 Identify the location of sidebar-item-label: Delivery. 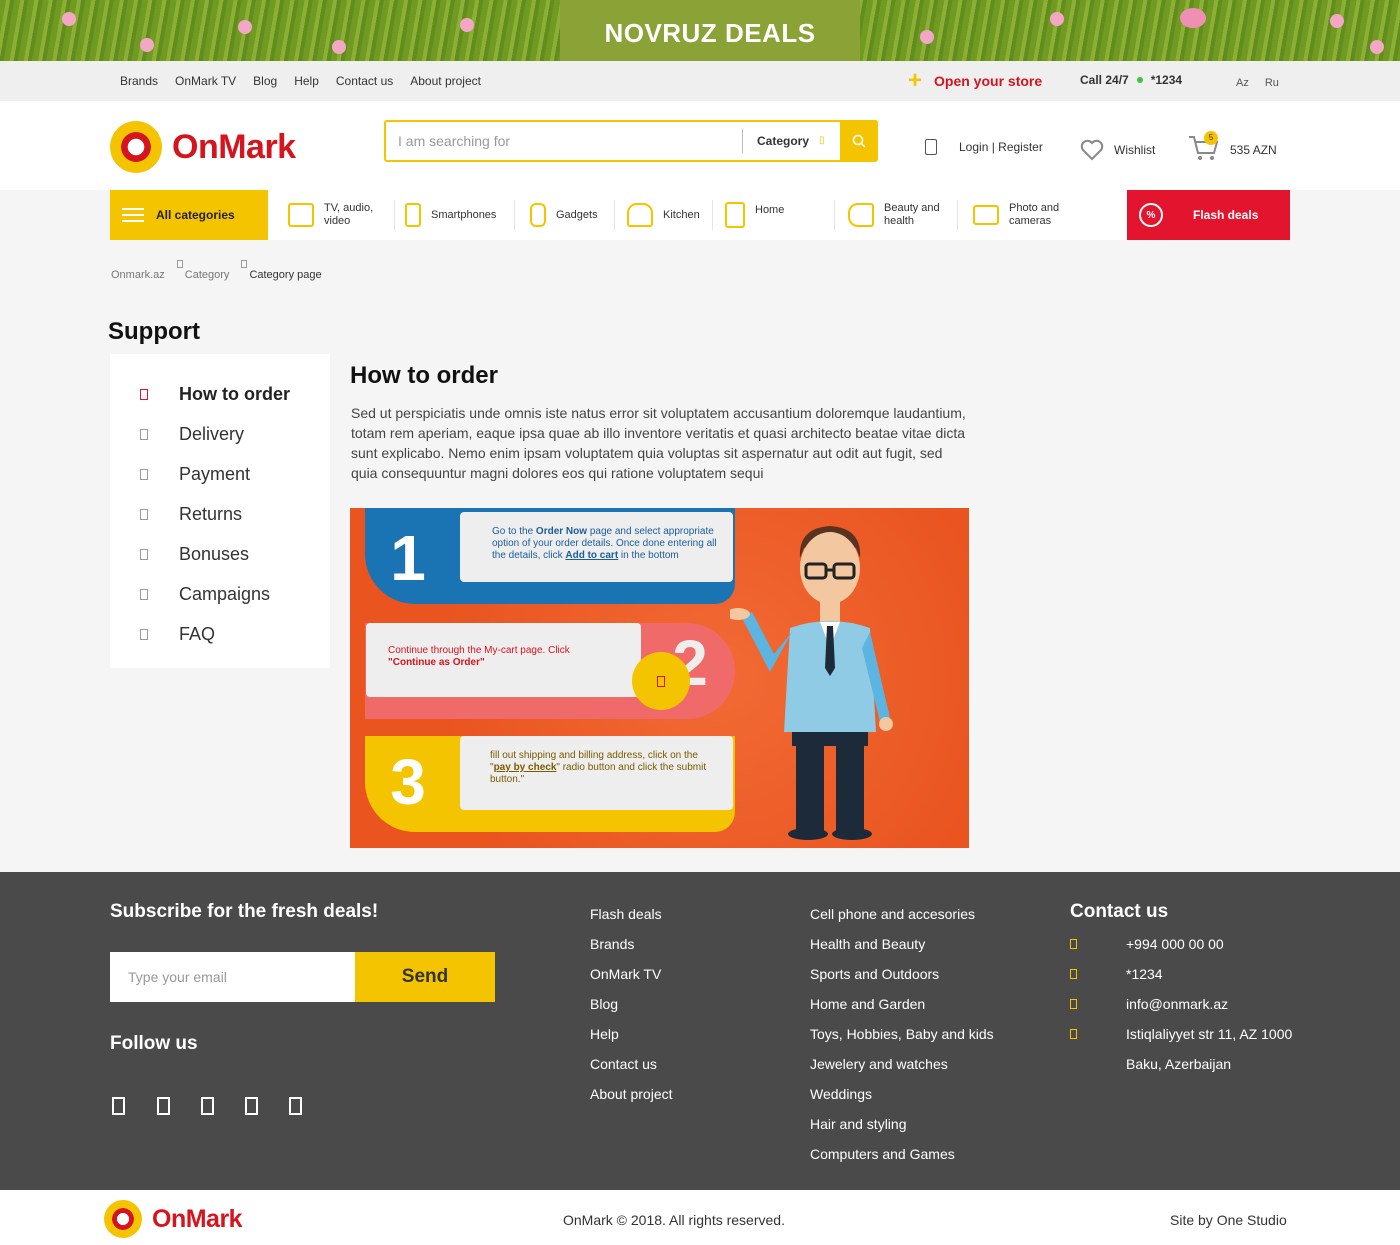
(212, 434).